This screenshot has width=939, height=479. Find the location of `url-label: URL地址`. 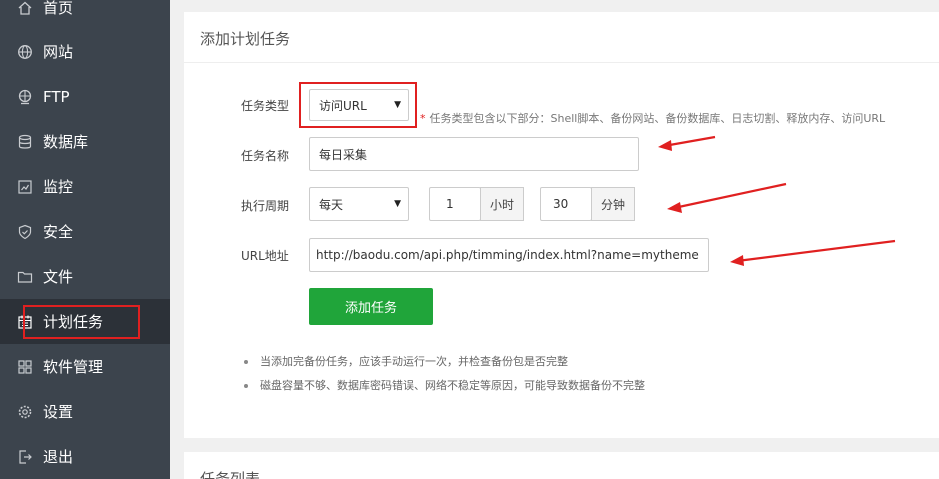

url-label: URL地址 is located at coordinates (265, 256).